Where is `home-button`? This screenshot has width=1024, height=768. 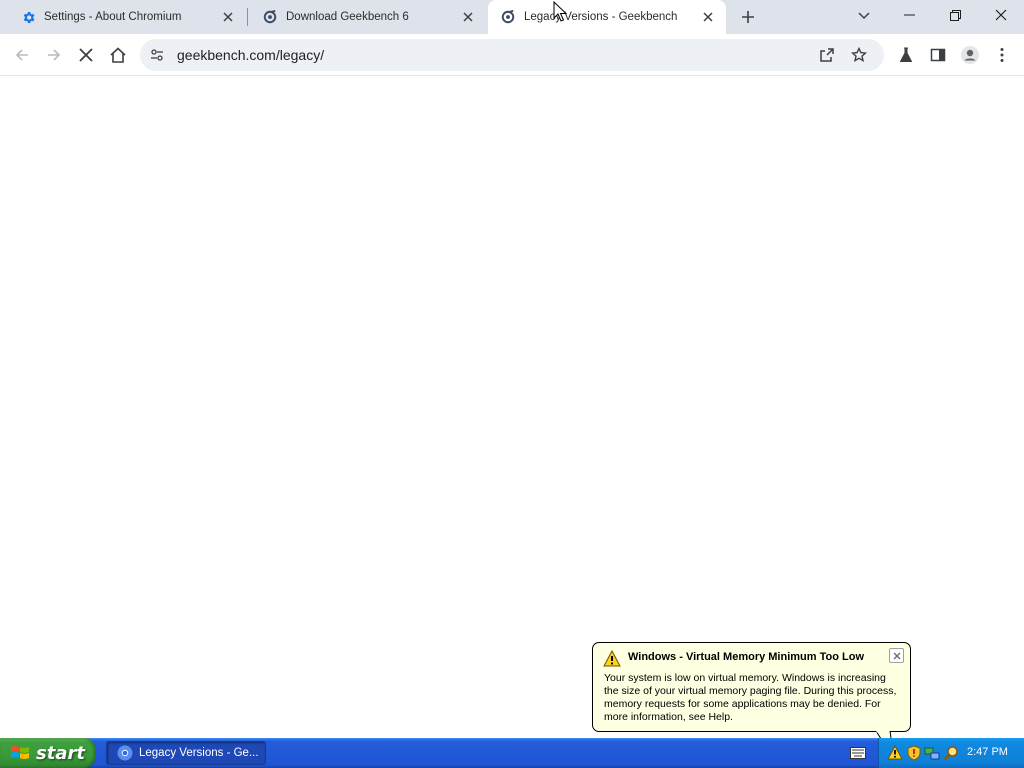 home-button is located at coordinates (118, 55).